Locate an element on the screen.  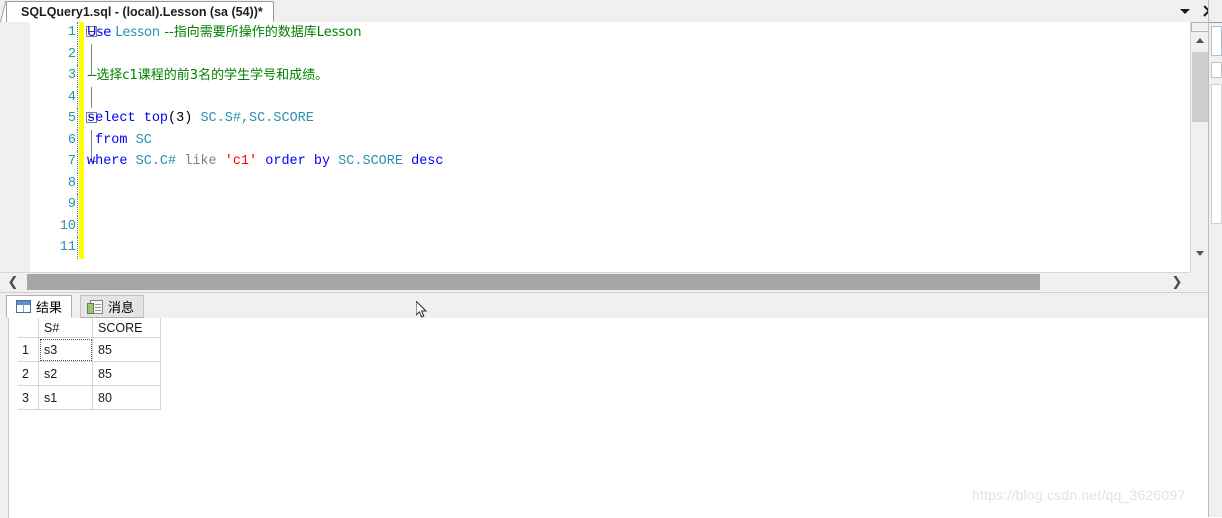
line-number: 6 is located at coordinates (71, 140).